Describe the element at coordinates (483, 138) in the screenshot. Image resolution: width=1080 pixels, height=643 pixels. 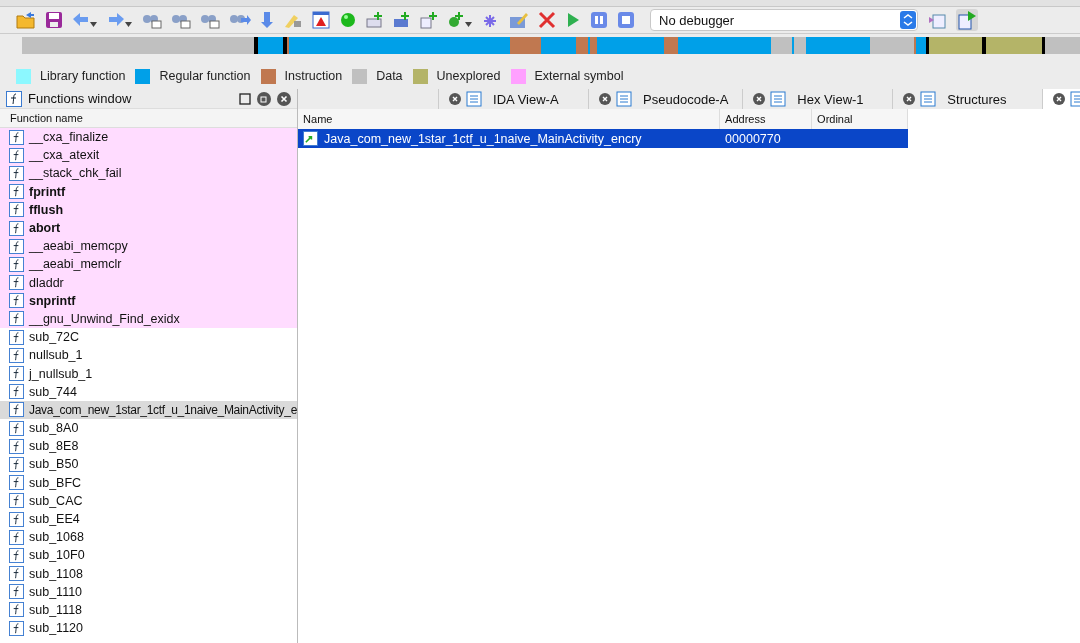
I see `export-name: Java_com_new_1star_1ctf_u_1naive_MainActivity_encry` at that location.